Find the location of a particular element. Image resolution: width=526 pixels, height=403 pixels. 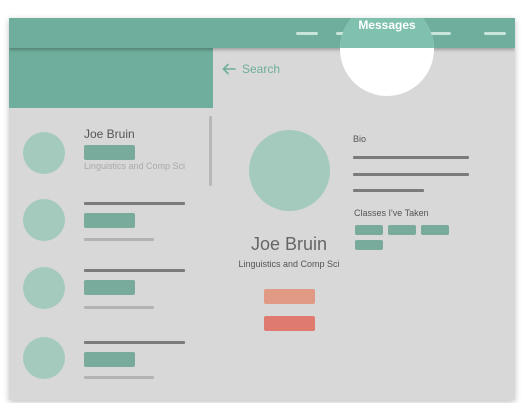

arrow-left-icon is located at coordinates (229, 69).